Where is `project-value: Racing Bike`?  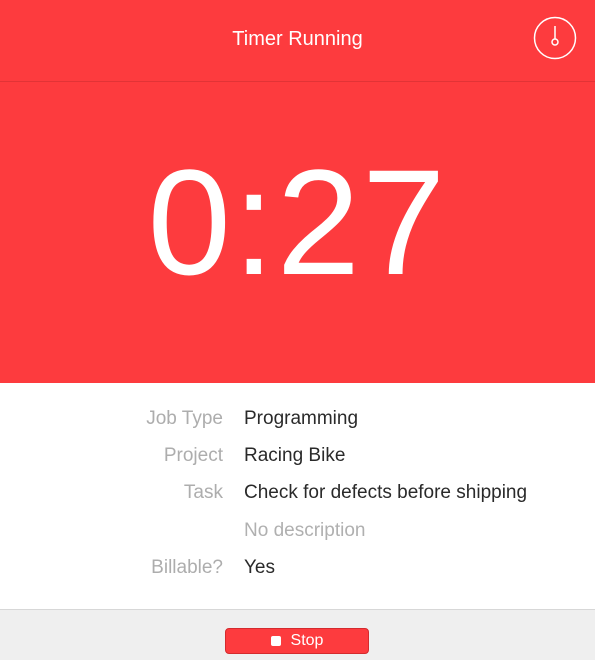
project-value: Racing Bike is located at coordinates (295, 455).